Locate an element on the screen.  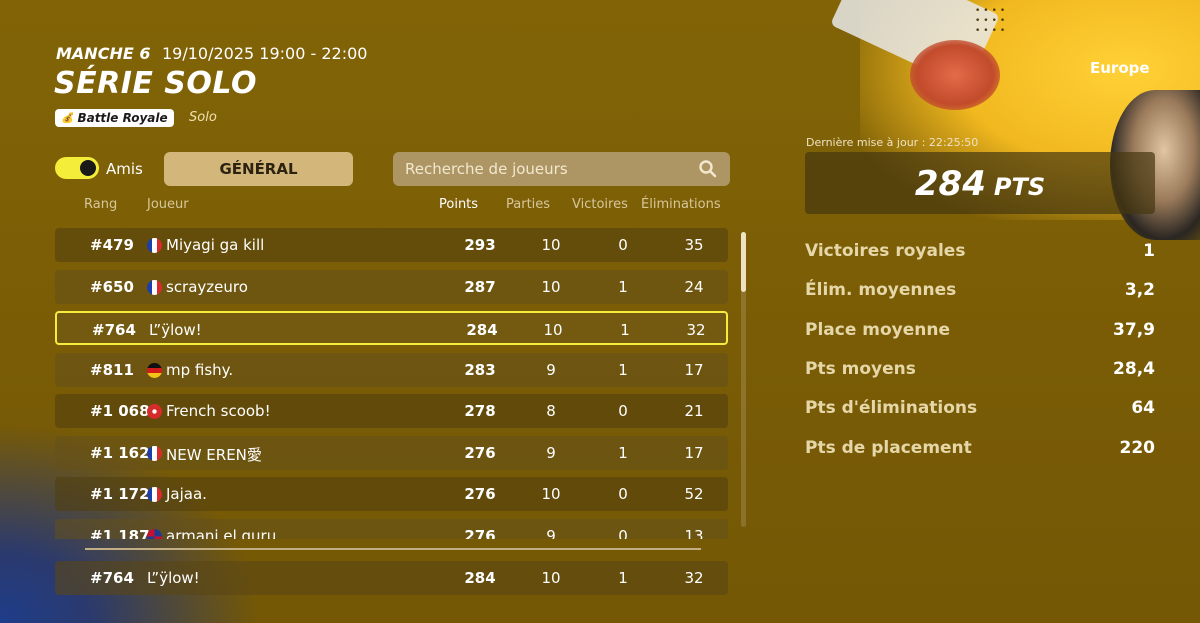
stat-label: Pts moyens is located at coordinates (860, 368).